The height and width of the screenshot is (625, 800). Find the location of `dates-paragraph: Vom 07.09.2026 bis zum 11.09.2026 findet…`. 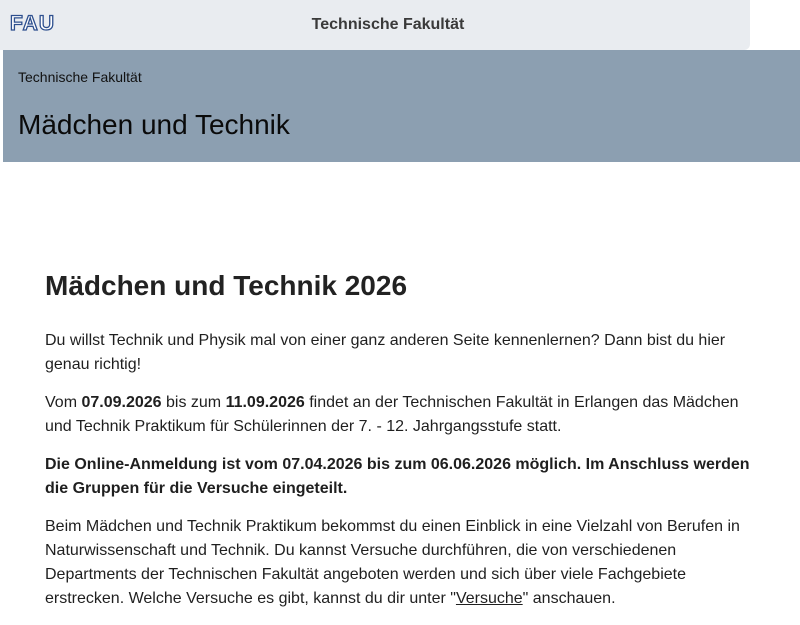

dates-paragraph: Vom 07.09.2026 bis zum 11.09.2026 findet… is located at coordinates (401, 415).